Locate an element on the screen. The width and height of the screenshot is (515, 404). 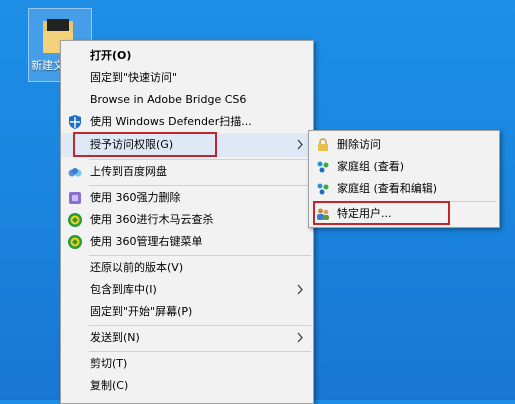
submenu-item-homegroup-view: 家庭组 (查看) is located at coordinates (404, 167).